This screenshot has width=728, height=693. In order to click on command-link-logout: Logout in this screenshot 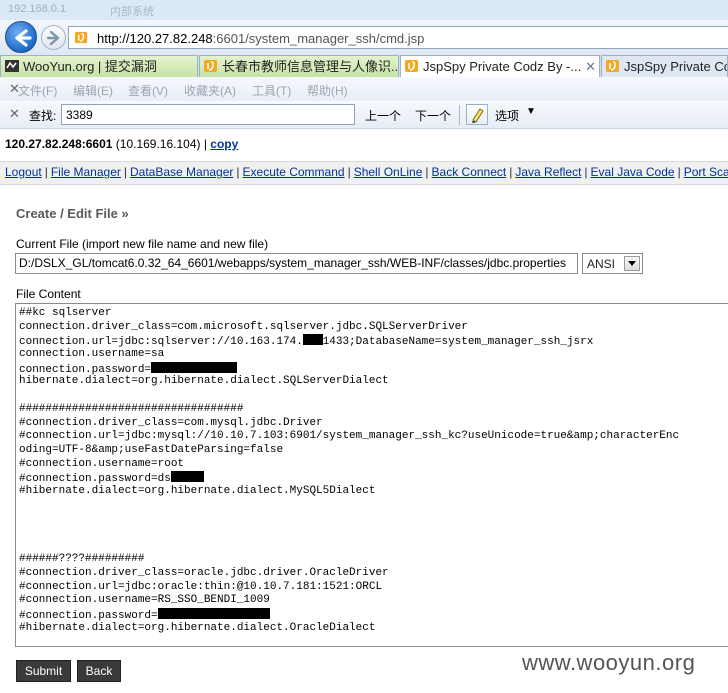, I will do `click(23, 172)`.